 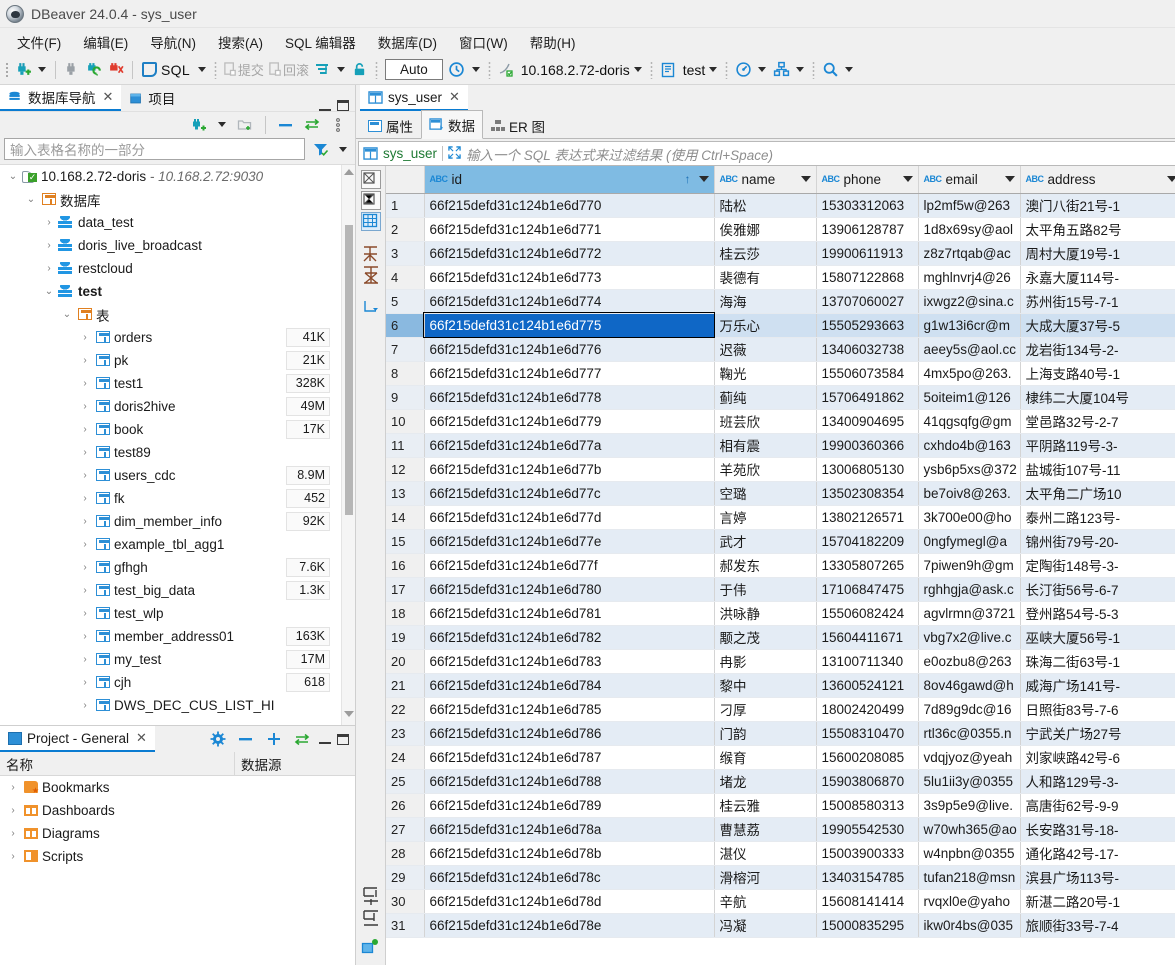 I want to click on add-icon, so click(x=274, y=739).